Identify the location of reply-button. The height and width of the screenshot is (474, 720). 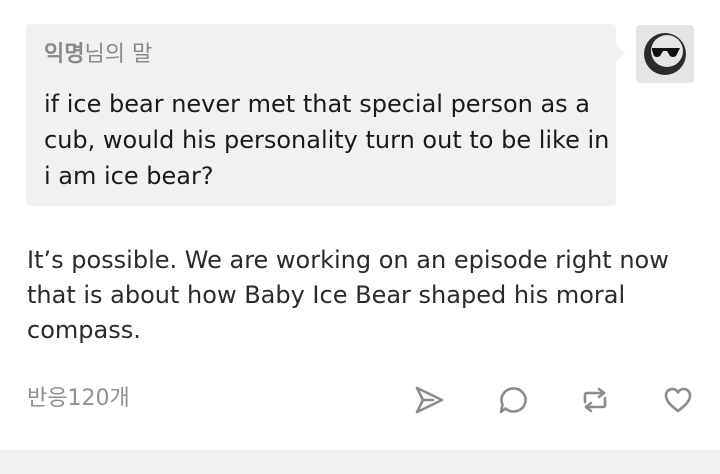
(512, 400).